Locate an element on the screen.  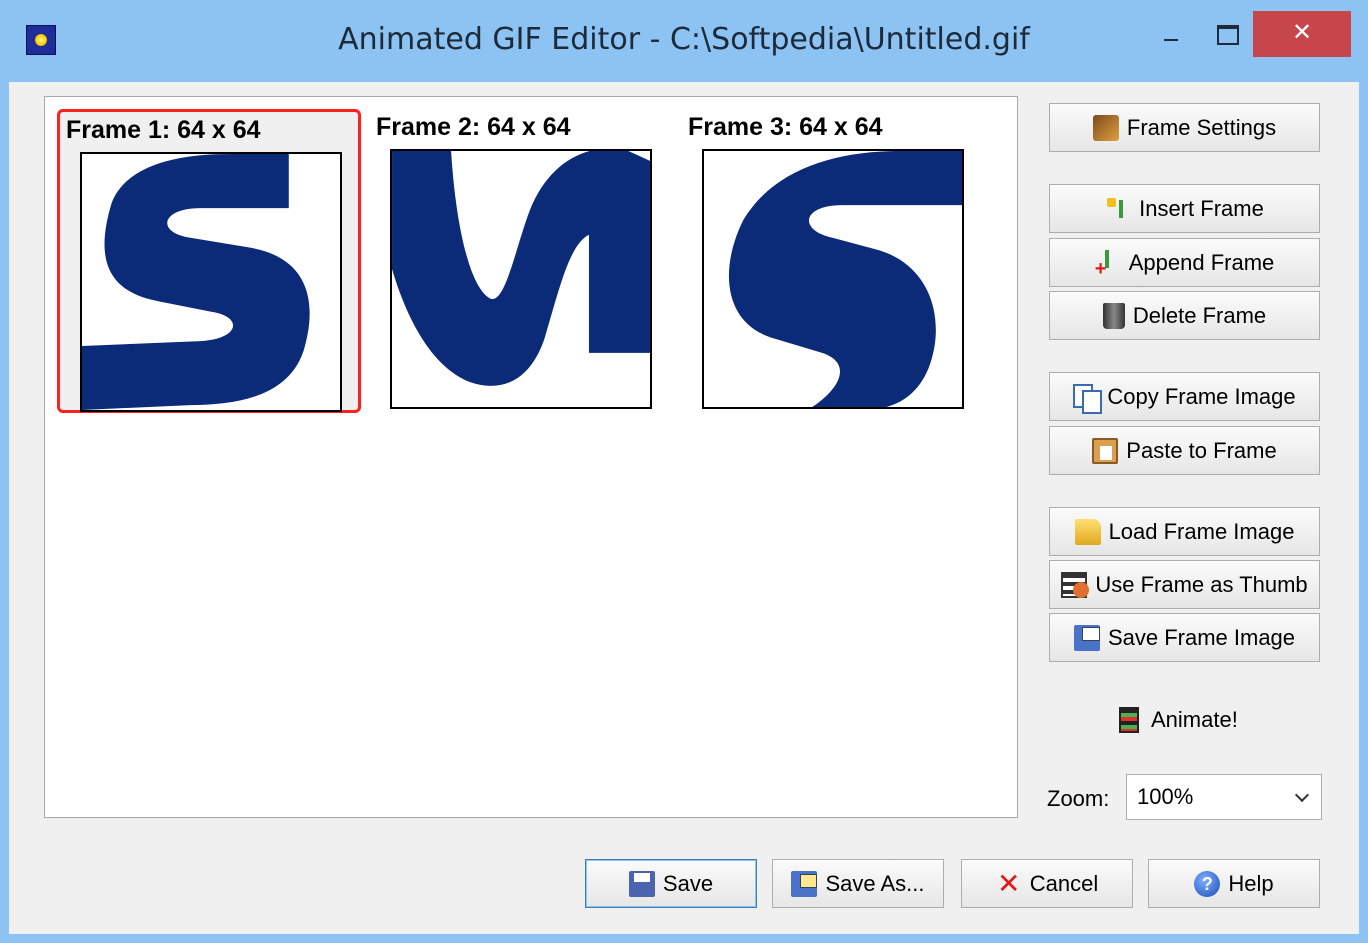
delete-frame-label: Delete Frame is located at coordinates (1199, 315).